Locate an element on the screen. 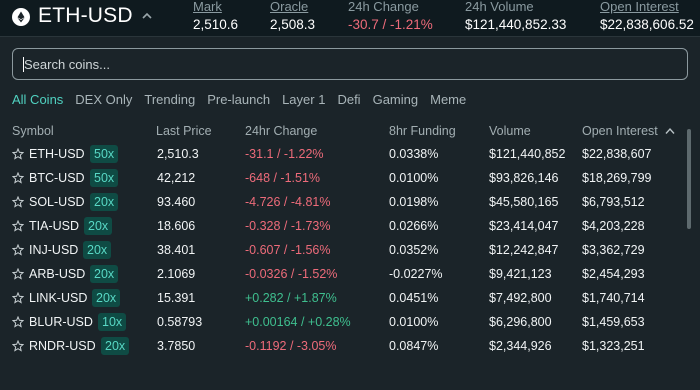 The height and width of the screenshot is (390, 700). column-header-24hr-change: 24hr Change is located at coordinates (281, 131).